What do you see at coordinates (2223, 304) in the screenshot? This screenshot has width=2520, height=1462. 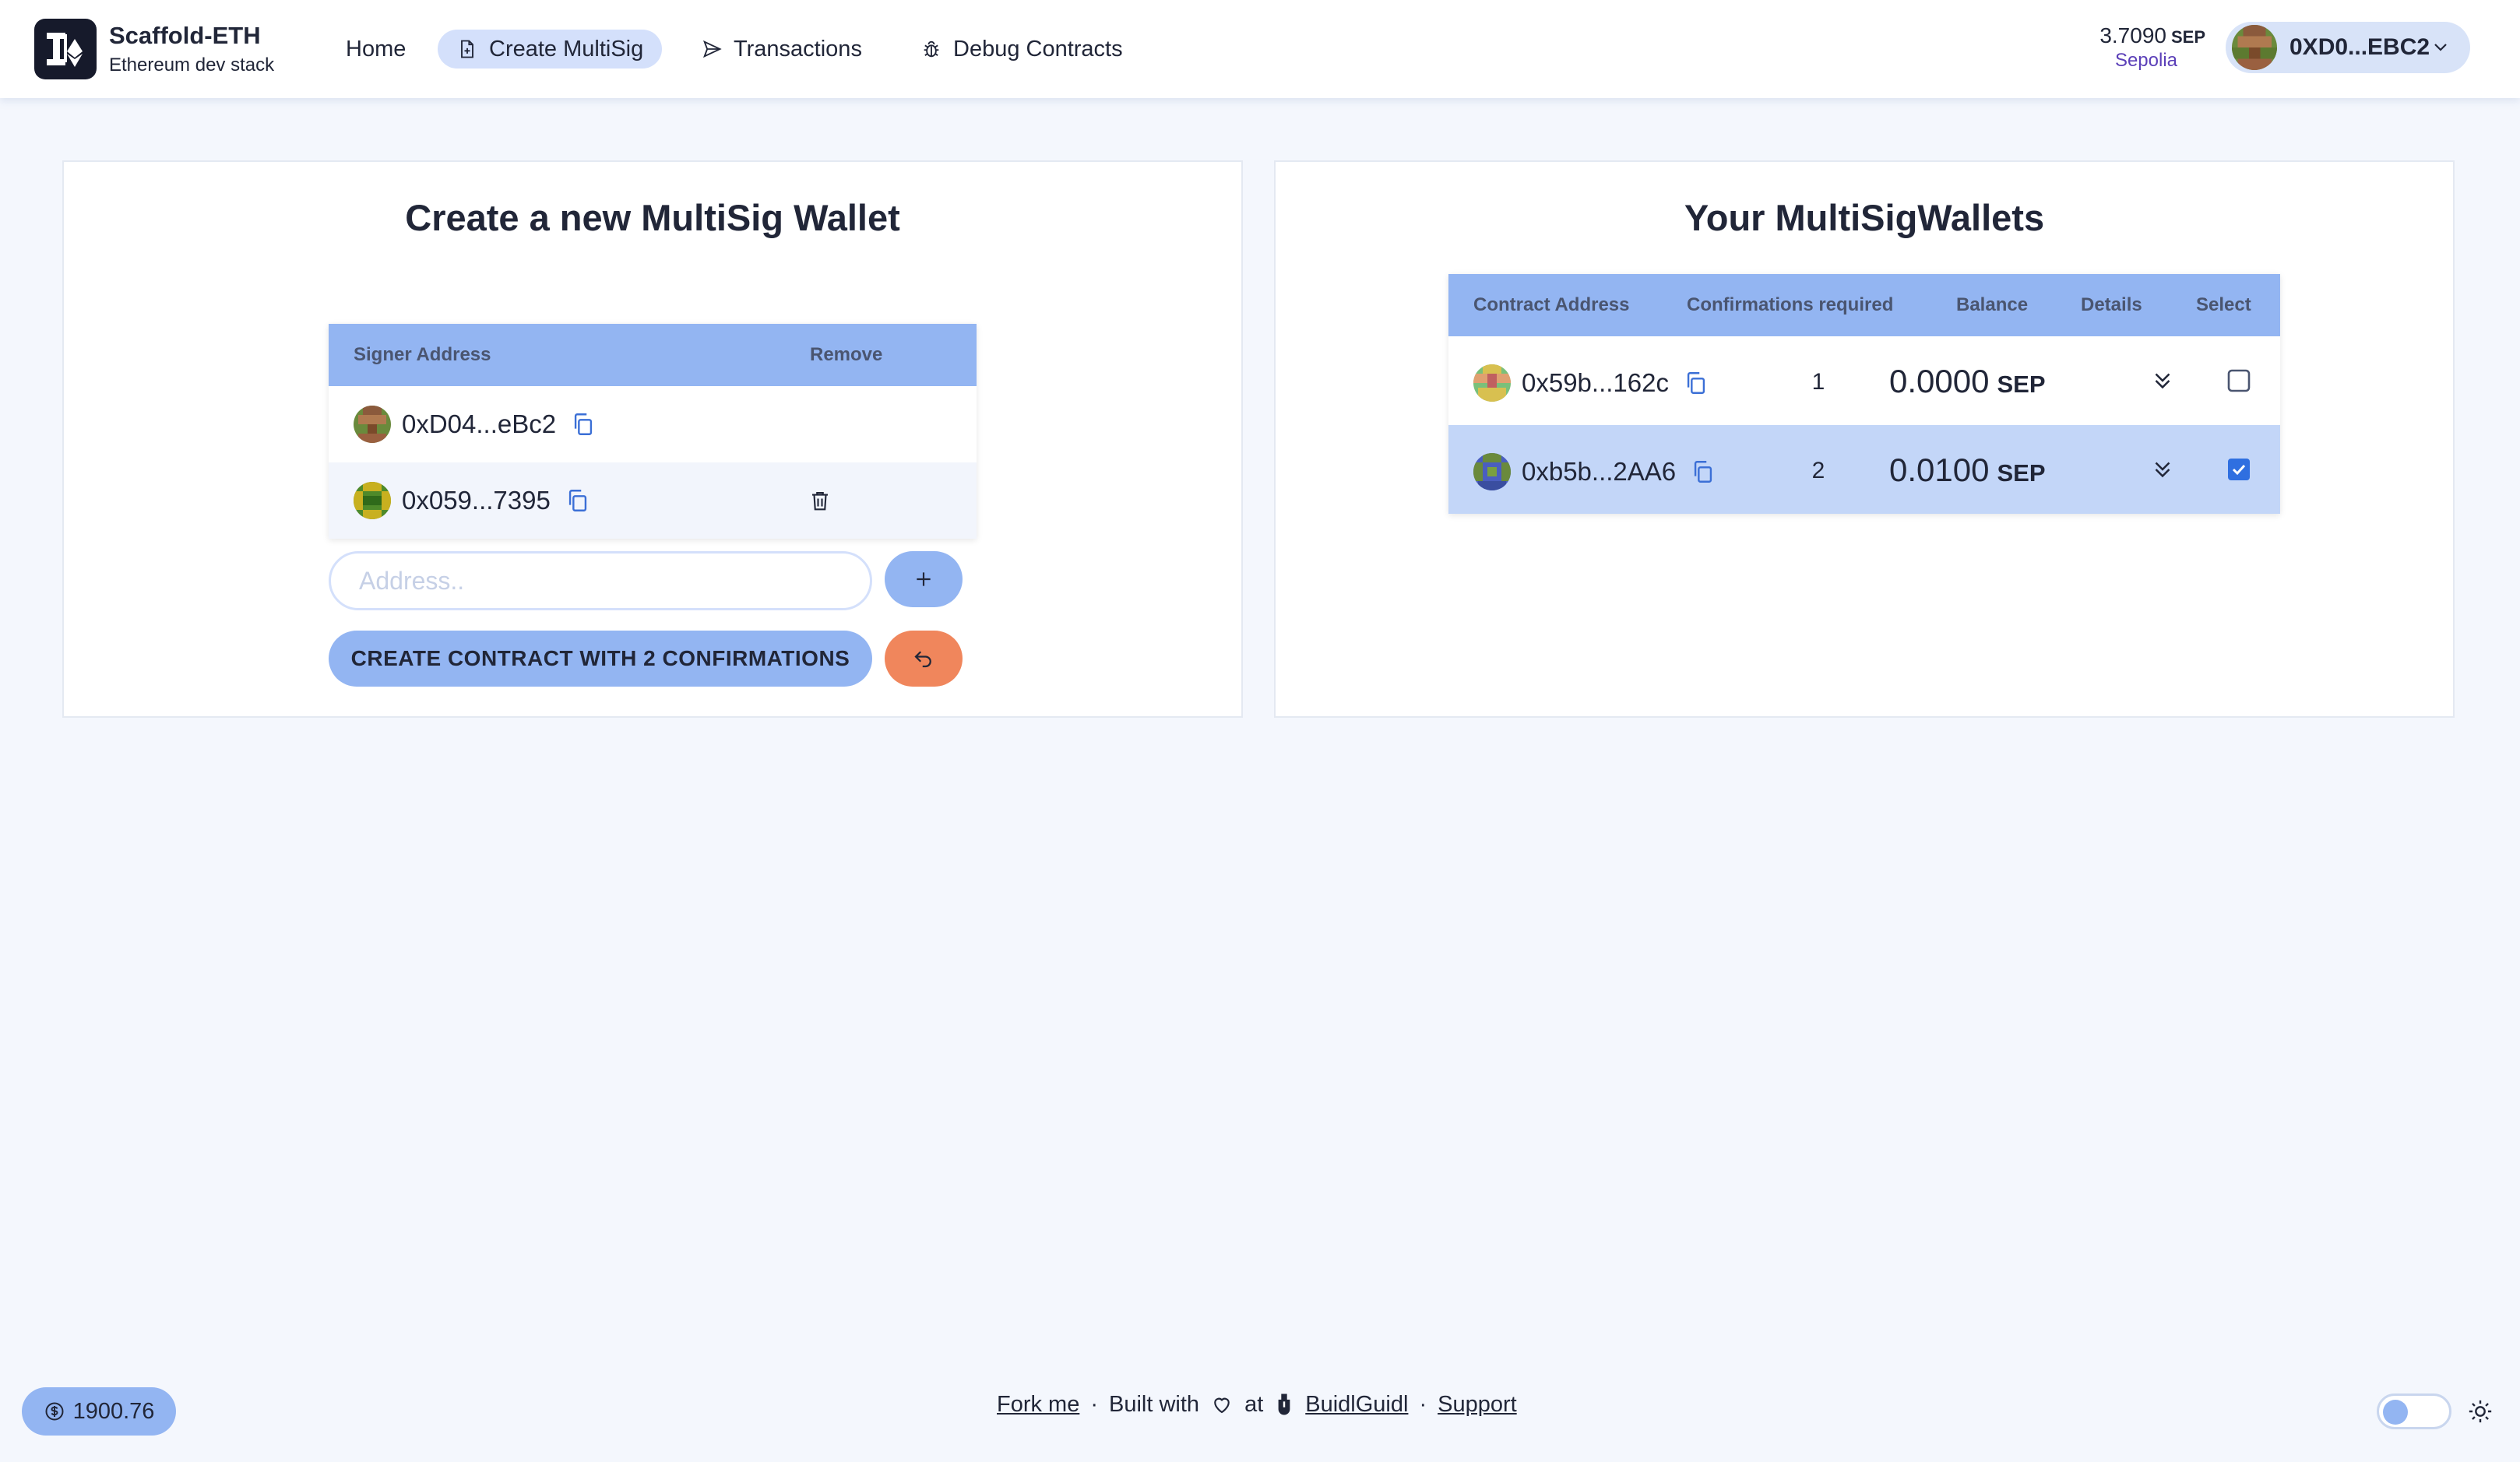 I see `select-header: Select` at bounding box center [2223, 304].